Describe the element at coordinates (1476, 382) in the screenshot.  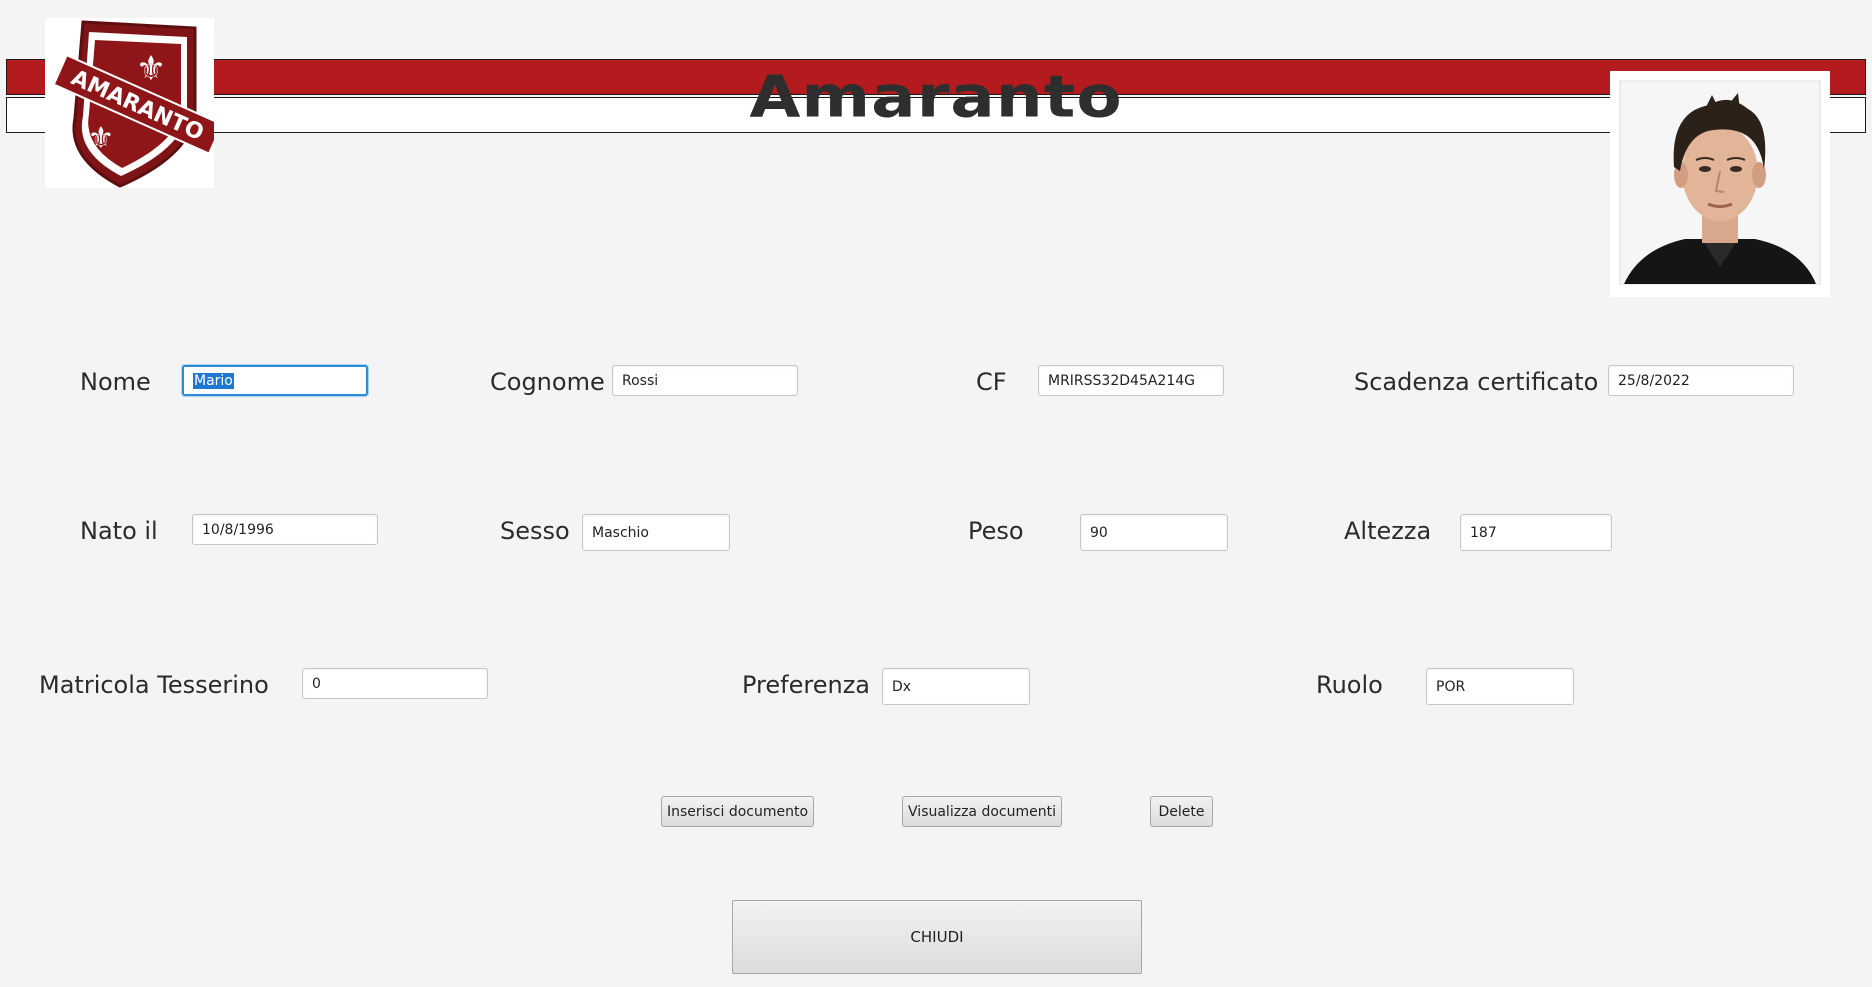
I see `scadenza-label: Scadenza certificato` at that location.